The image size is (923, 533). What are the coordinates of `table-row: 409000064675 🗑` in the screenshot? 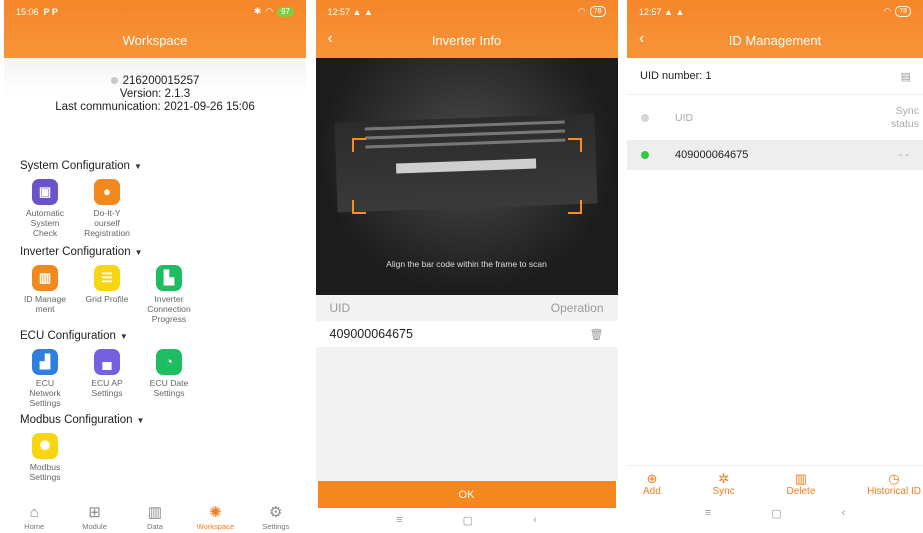 It's located at (466, 334).